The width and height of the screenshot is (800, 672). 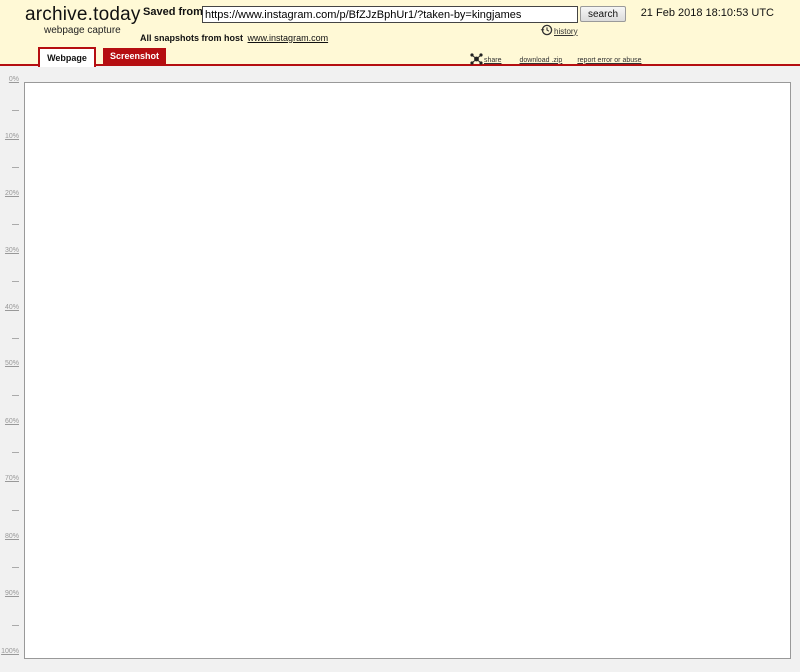 What do you see at coordinates (541, 60) in the screenshot?
I see `download-zip-link: download .zip` at bounding box center [541, 60].